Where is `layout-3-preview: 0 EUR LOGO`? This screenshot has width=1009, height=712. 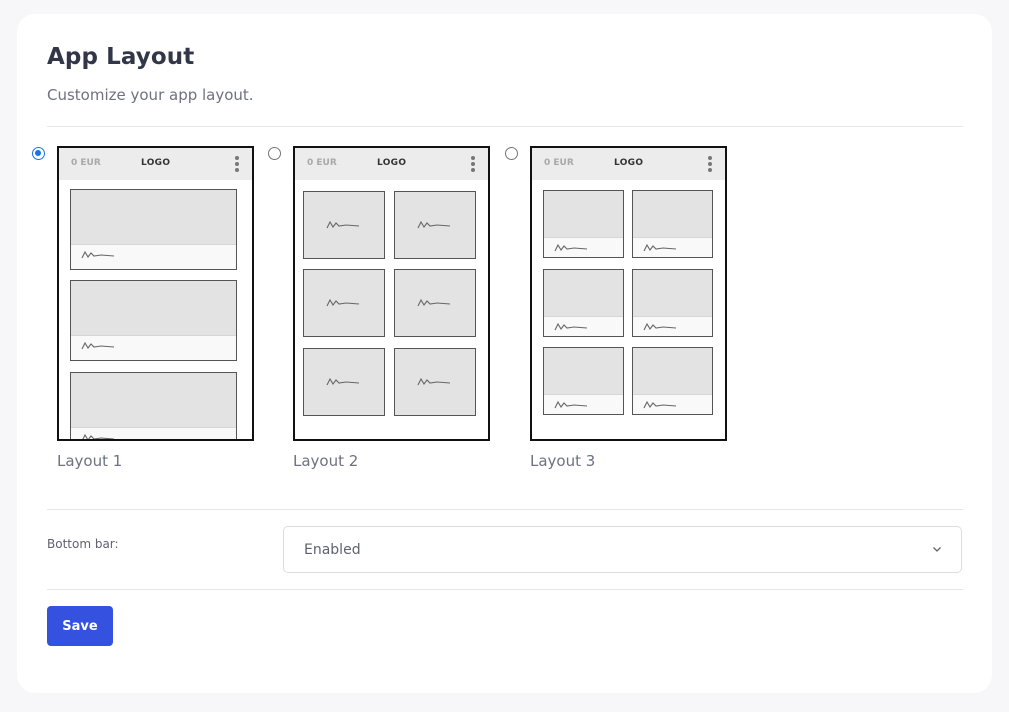 layout-3-preview: 0 EUR LOGO is located at coordinates (628, 293).